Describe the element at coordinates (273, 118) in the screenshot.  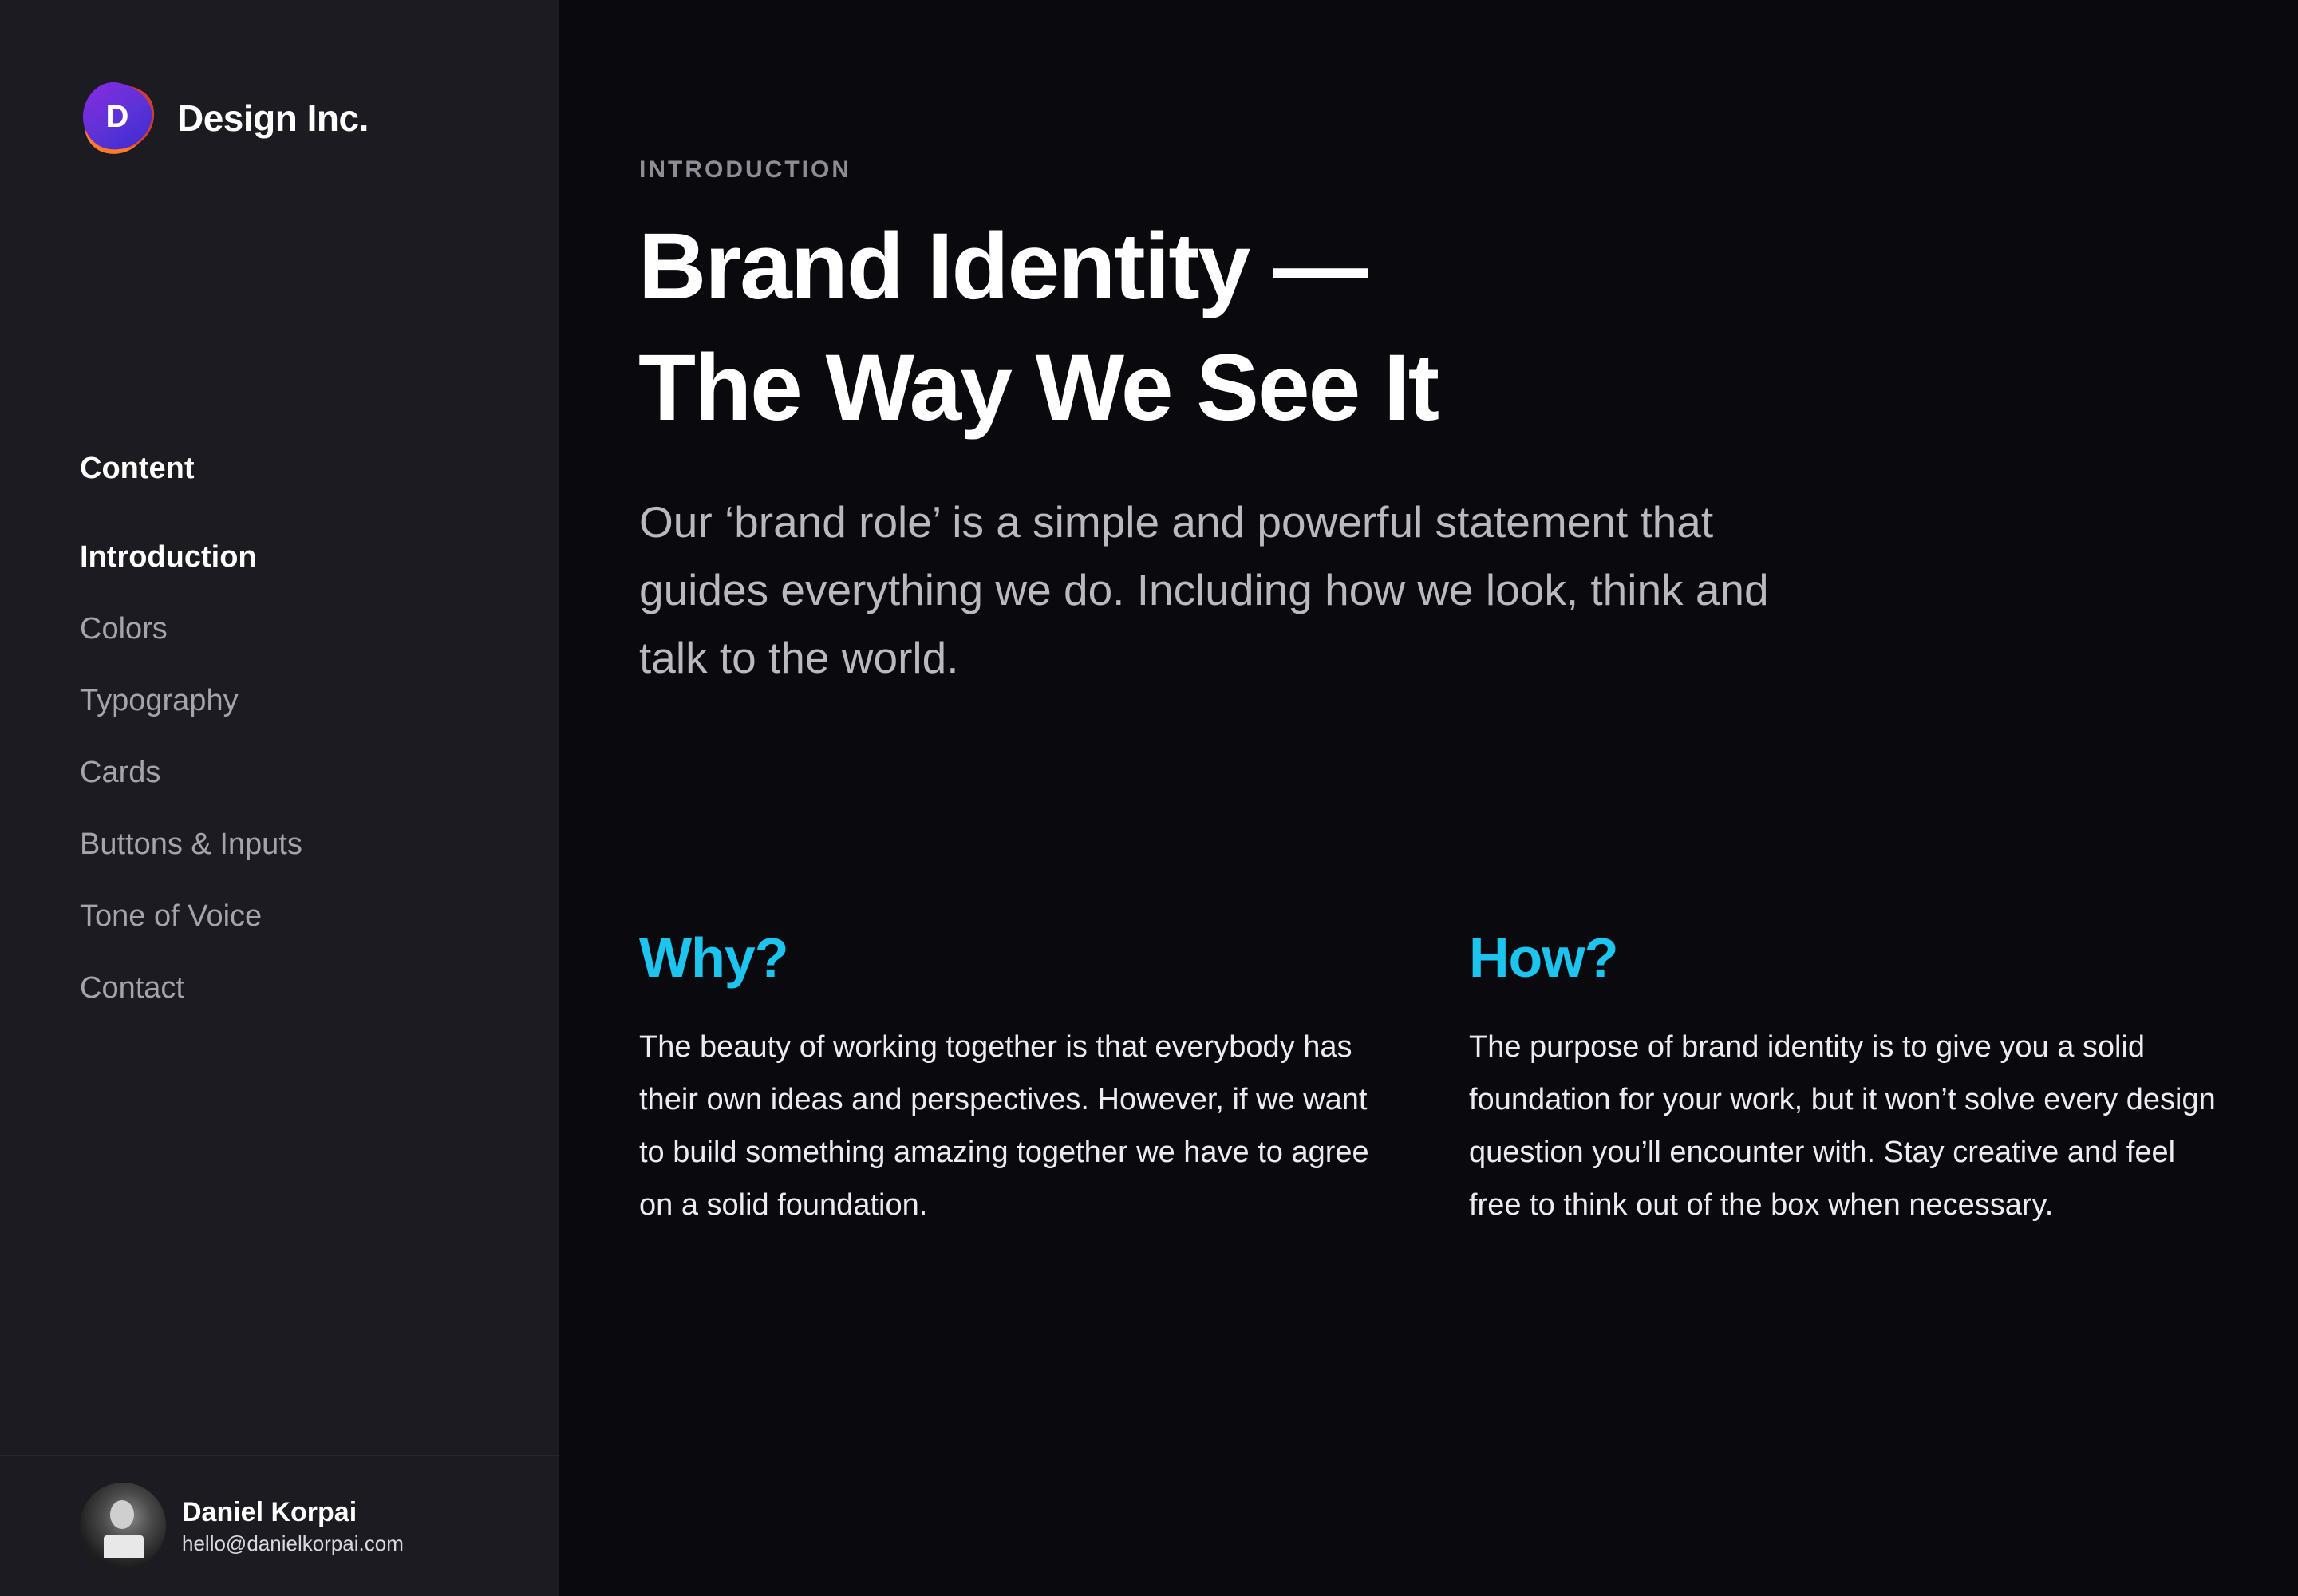
I see `brand-name: Design Inc.` at that location.